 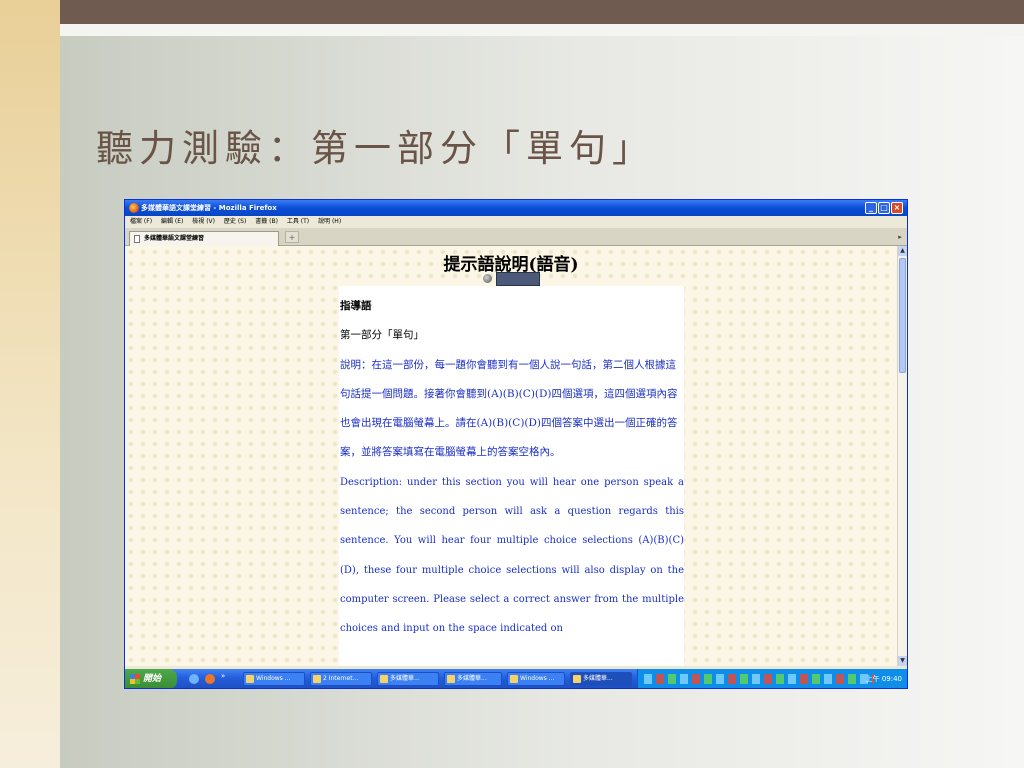 What do you see at coordinates (317, 679) in the screenshot?
I see `ie-window-icon` at bounding box center [317, 679].